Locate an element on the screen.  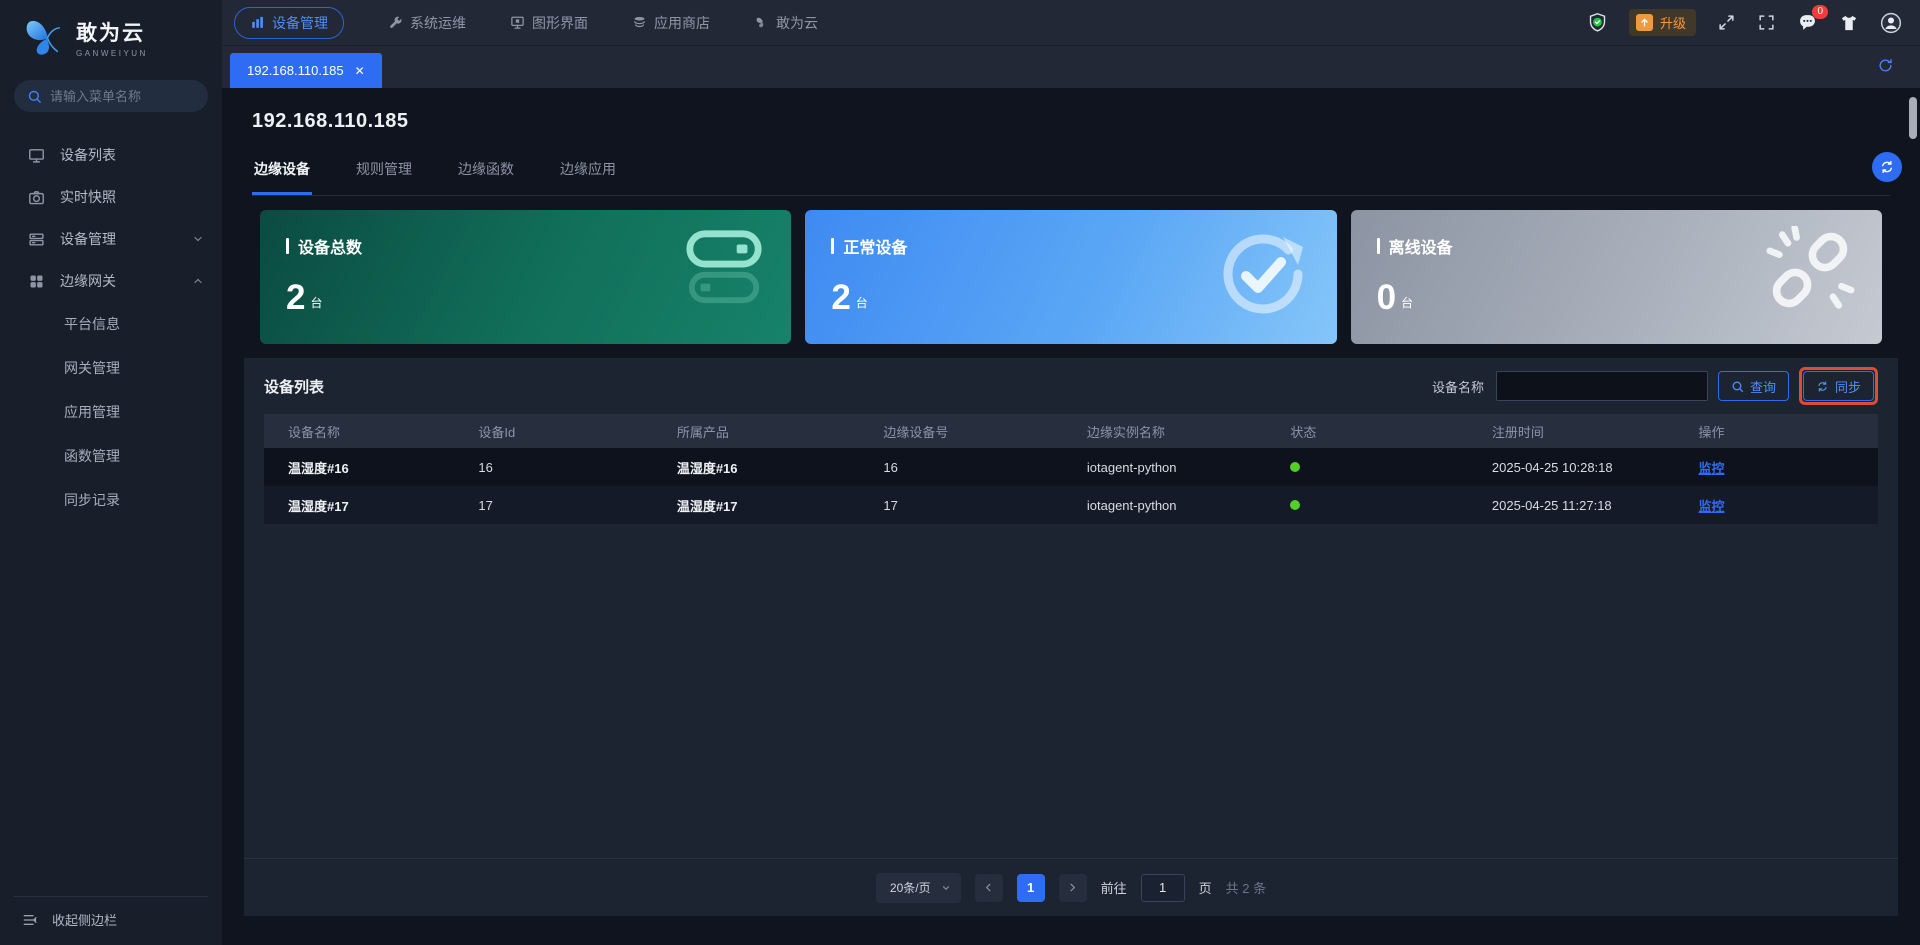
cell-device-name: 温湿度#17 is located at coordinates (318, 506).